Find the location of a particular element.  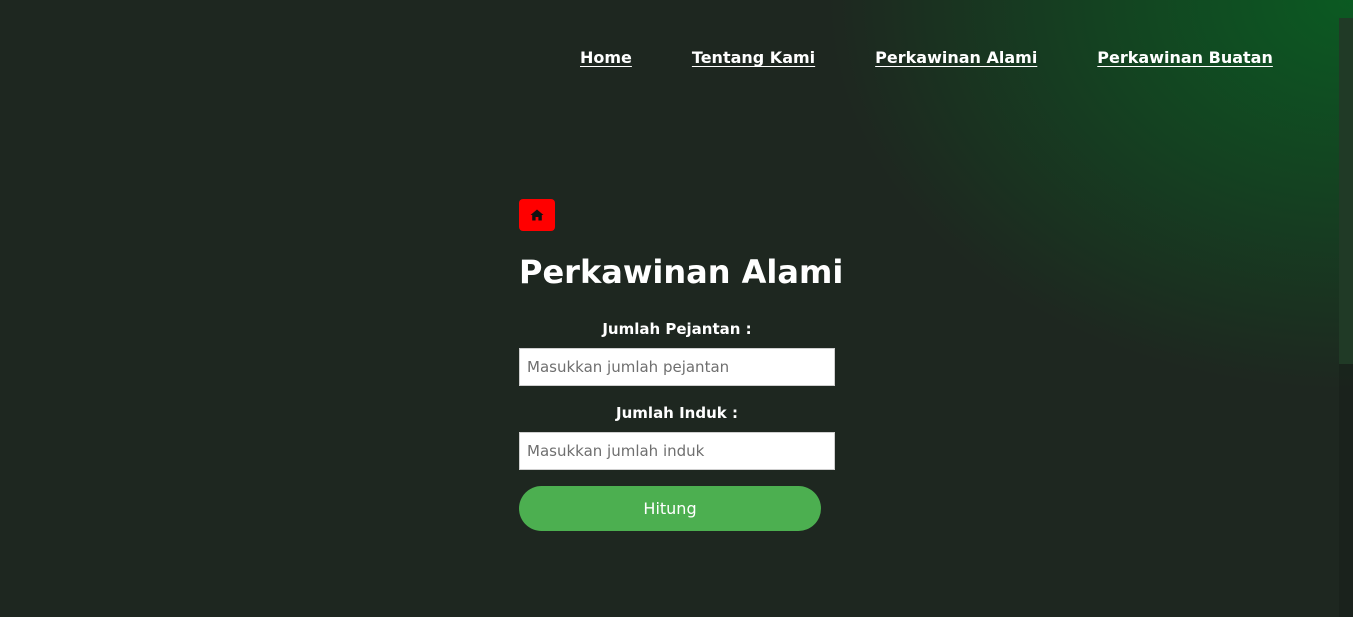

nav-link-tentang-kami: Tentang Kami is located at coordinates (753, 58).